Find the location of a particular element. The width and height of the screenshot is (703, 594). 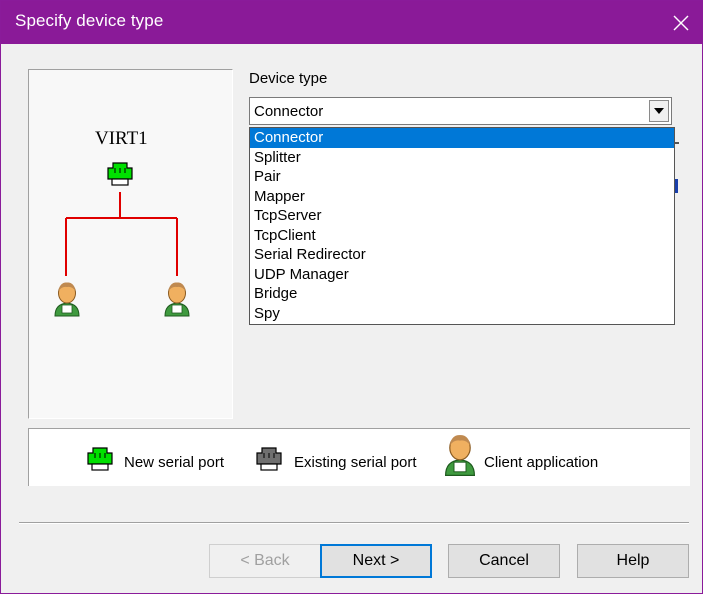

close-icon is located at coordinates (681, 22).